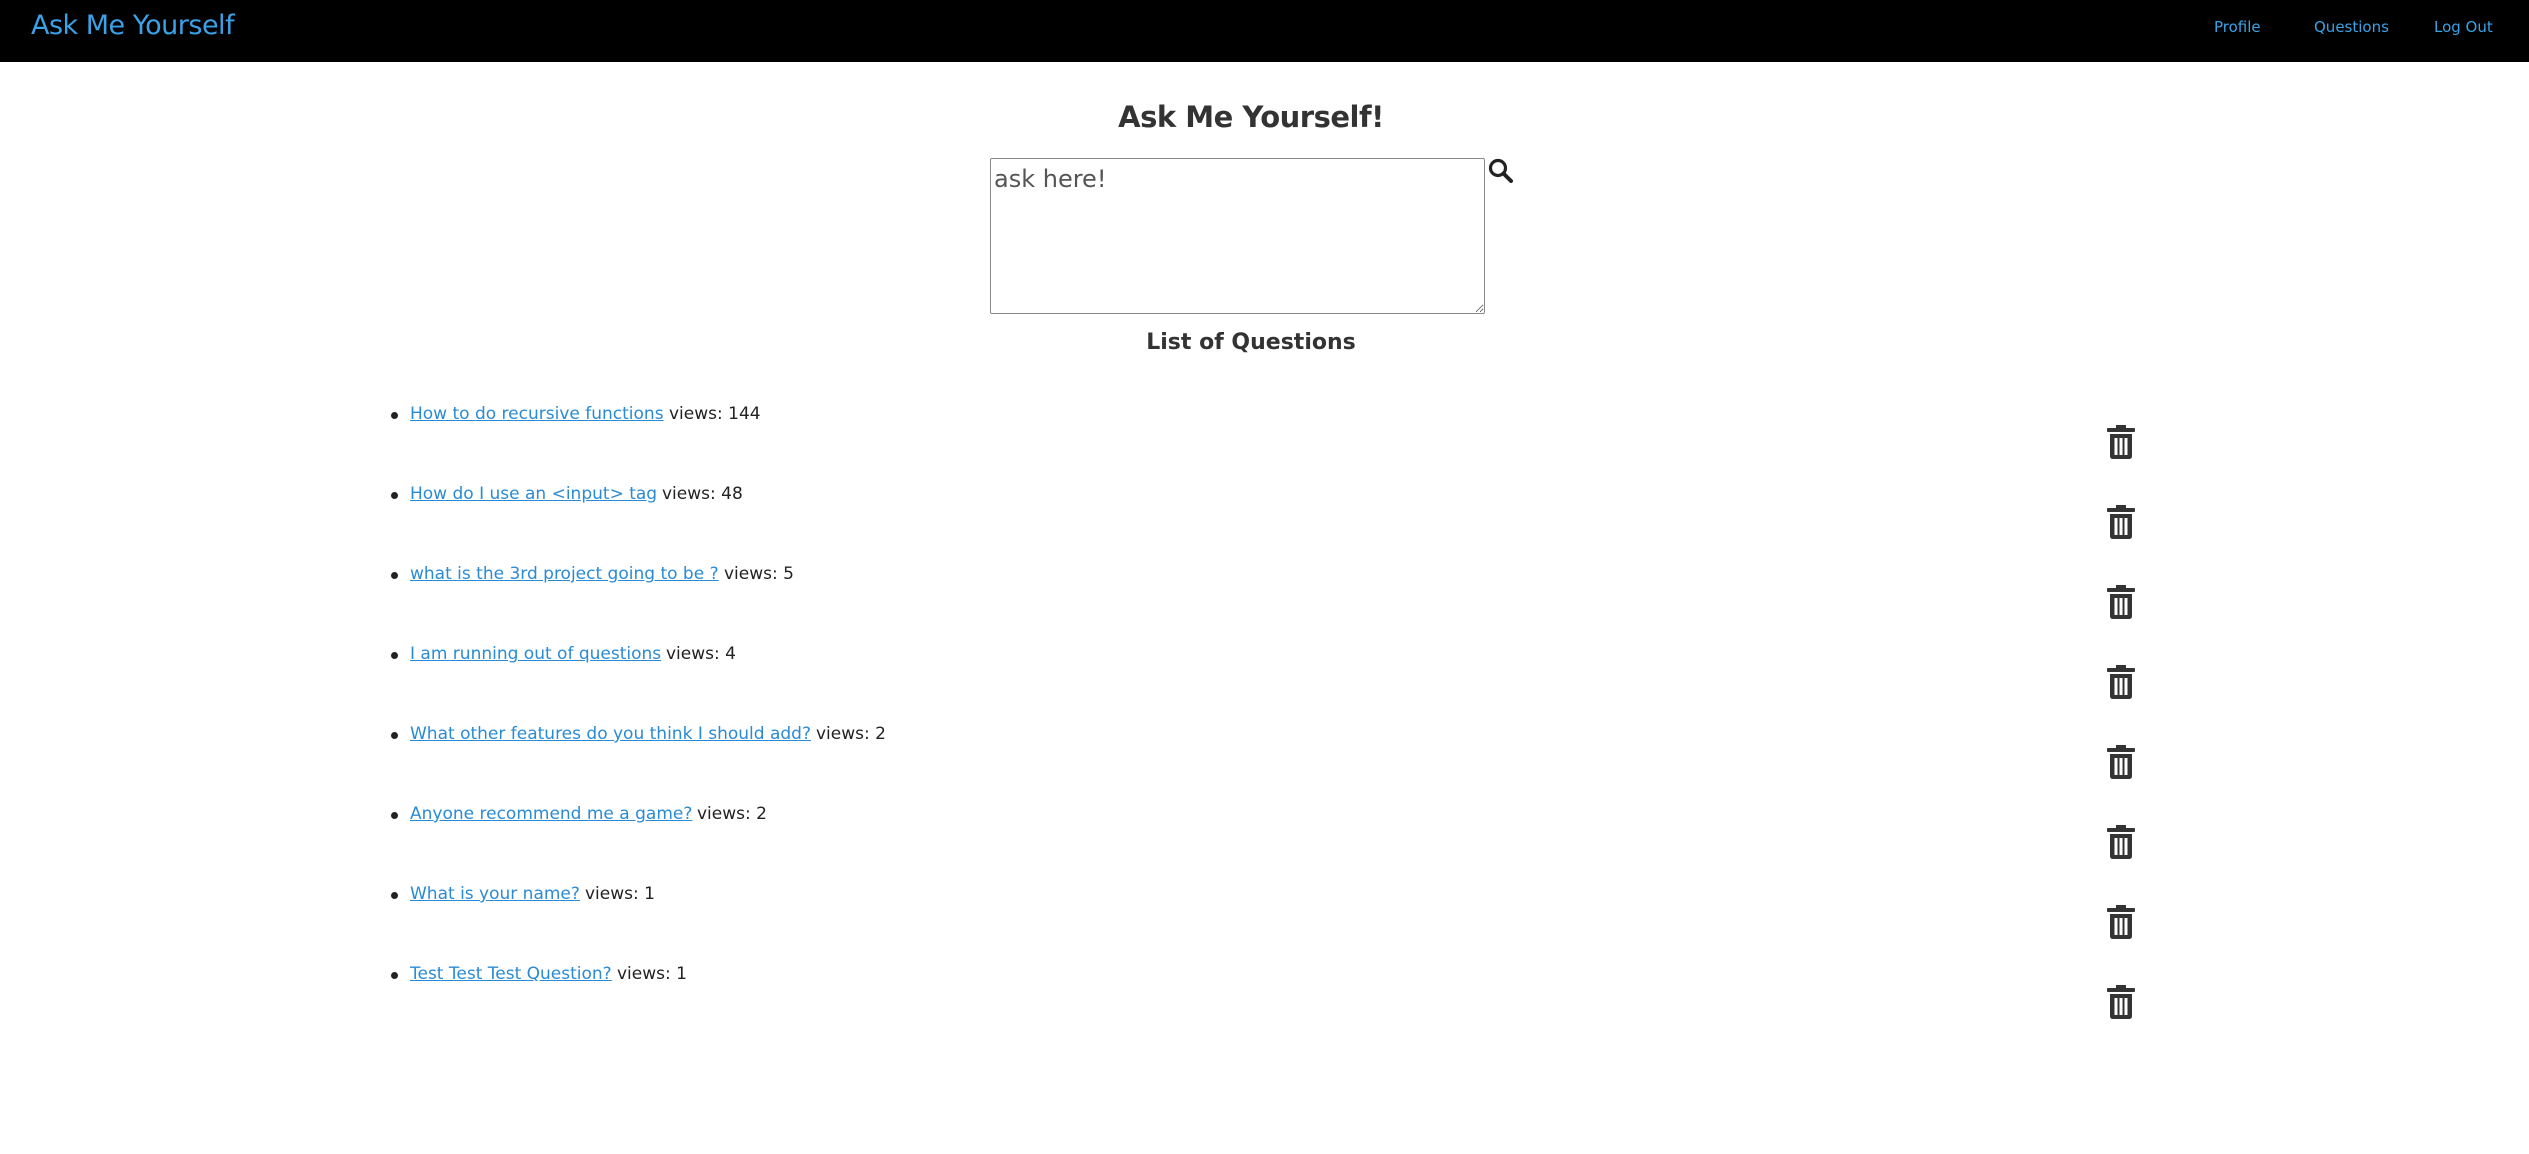 This screenshot has height=1154, width=2529. What do you see at coordinates (535, 654) in the screenshot?
I see `question-link: I am running out of questions` at bounding box center [535, 654].